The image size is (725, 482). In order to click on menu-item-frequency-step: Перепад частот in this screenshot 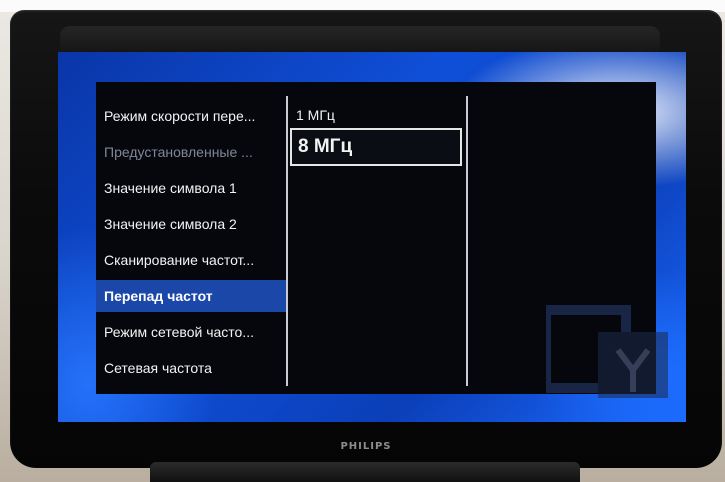, I will do `click(191, 296)`.